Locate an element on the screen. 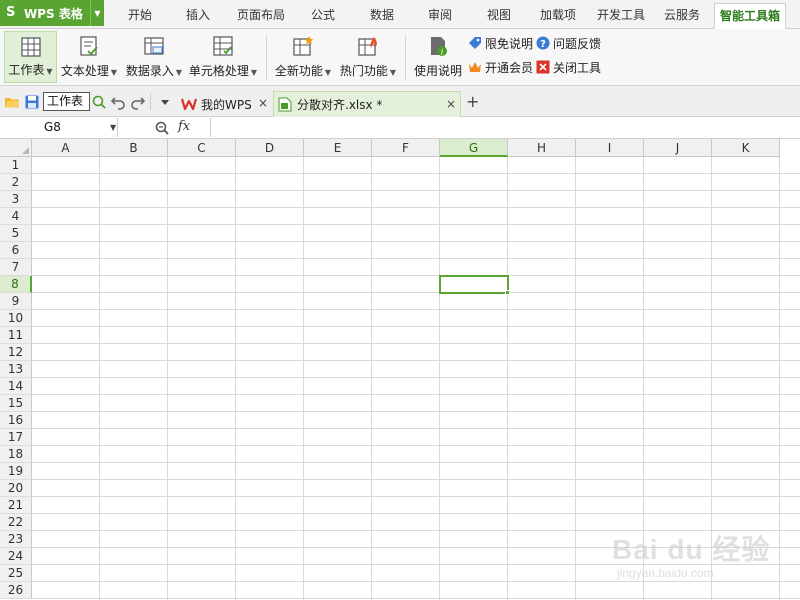  wps-icon is located at coordinates (189, 104).